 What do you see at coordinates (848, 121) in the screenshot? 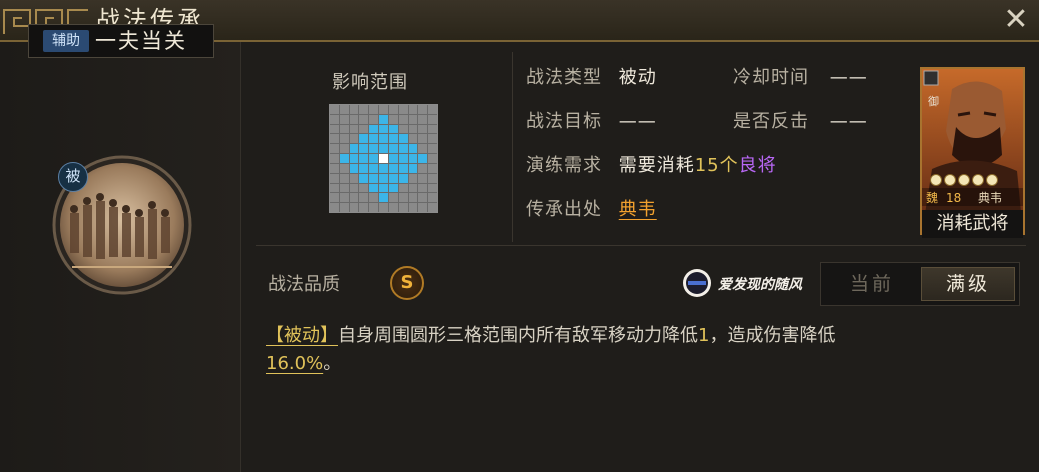
I see `counter-value: ——` at bounding box center [848, 121].